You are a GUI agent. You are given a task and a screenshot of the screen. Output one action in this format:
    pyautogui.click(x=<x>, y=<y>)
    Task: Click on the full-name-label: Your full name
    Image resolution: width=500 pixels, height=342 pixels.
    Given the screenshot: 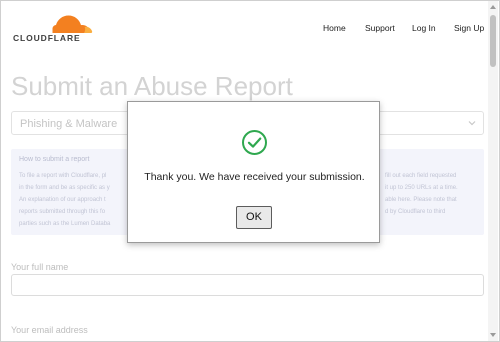 What is the action you would take?
    pyautogui.click(x=40, y=267)
    